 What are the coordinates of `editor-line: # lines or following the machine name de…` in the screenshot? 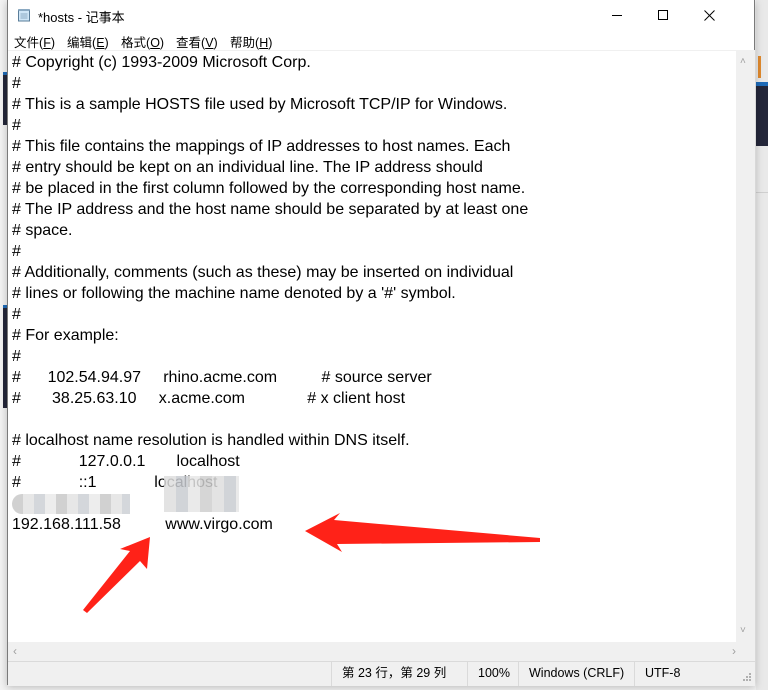 It's located at (234, 293).